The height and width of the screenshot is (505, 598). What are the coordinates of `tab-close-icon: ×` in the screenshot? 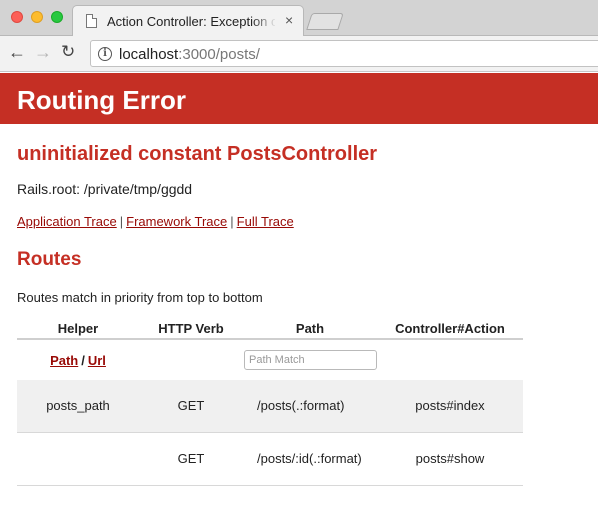 It's located at (289, 20).